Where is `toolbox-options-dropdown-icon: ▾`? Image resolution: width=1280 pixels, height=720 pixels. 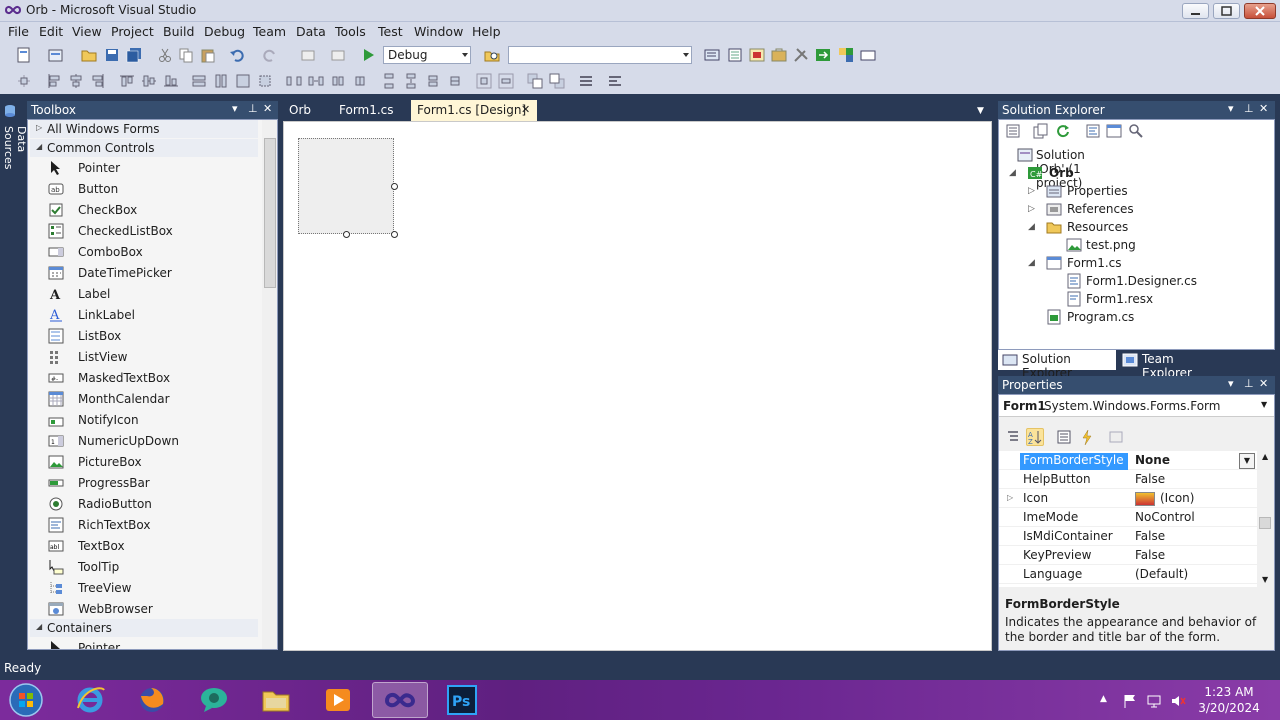
toolbox-options-dropdown-icon: ▾ is located at coordinates (235, 108).